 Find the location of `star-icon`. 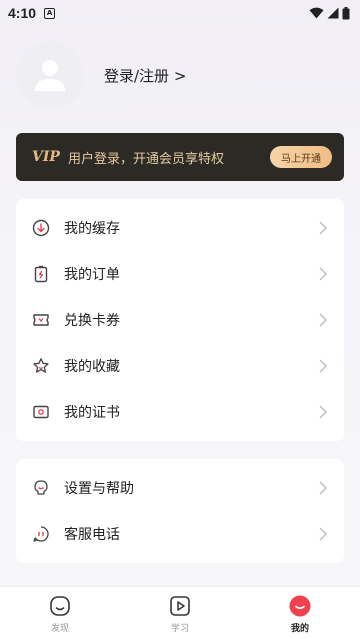

star-icon is located at coordinates (41, 366).